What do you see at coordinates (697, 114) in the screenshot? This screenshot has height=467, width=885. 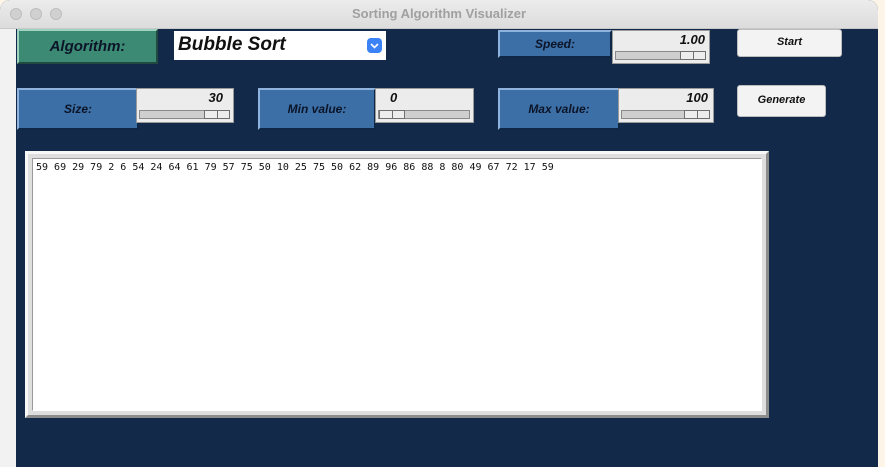 I see `max-value-thumb` at bounding box center [697, 114].